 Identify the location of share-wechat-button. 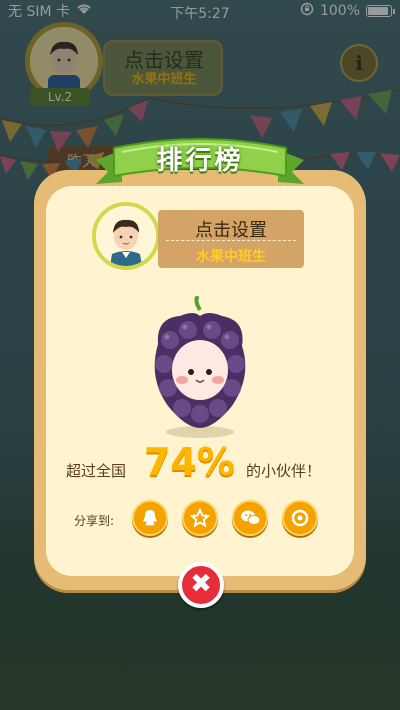
(250, 518).